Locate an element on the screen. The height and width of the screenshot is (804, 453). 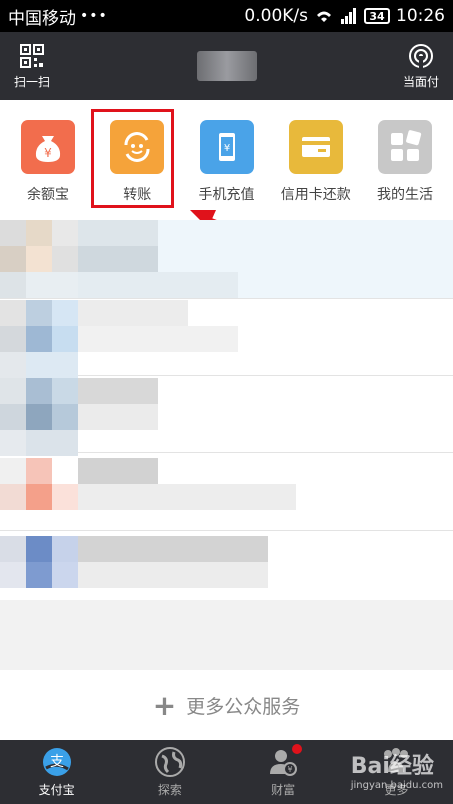
app-phone-topup: ¥ 手机充值 is located at coordinates (227, 162).